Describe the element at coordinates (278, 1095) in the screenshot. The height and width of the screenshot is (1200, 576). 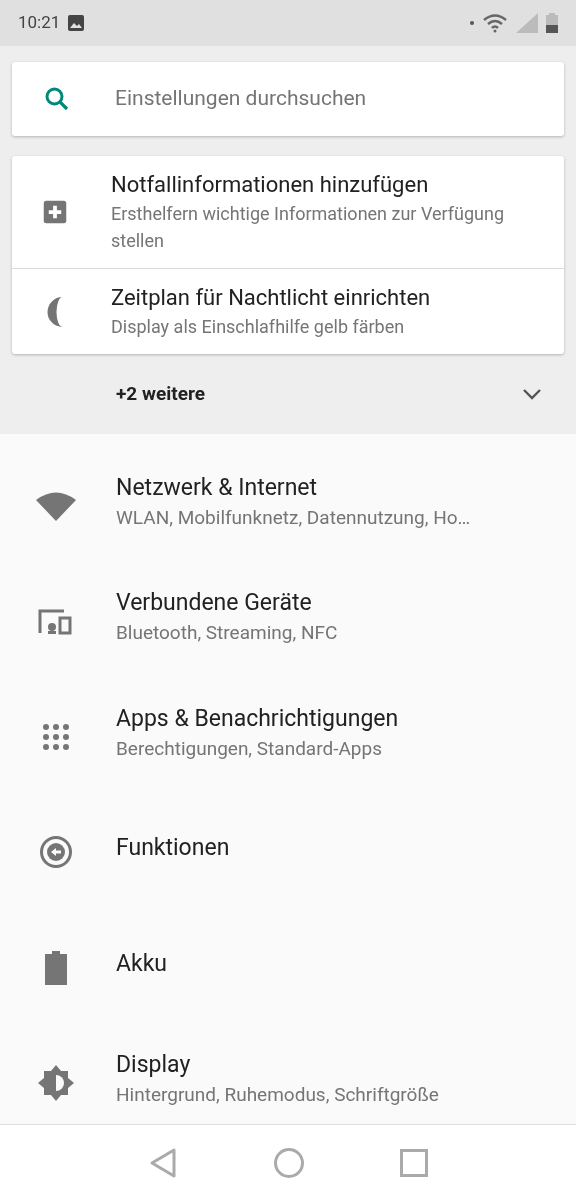
I see `settings-subtitle: Hintergrund, Ruhemodus, Schriftgröße` at that location.